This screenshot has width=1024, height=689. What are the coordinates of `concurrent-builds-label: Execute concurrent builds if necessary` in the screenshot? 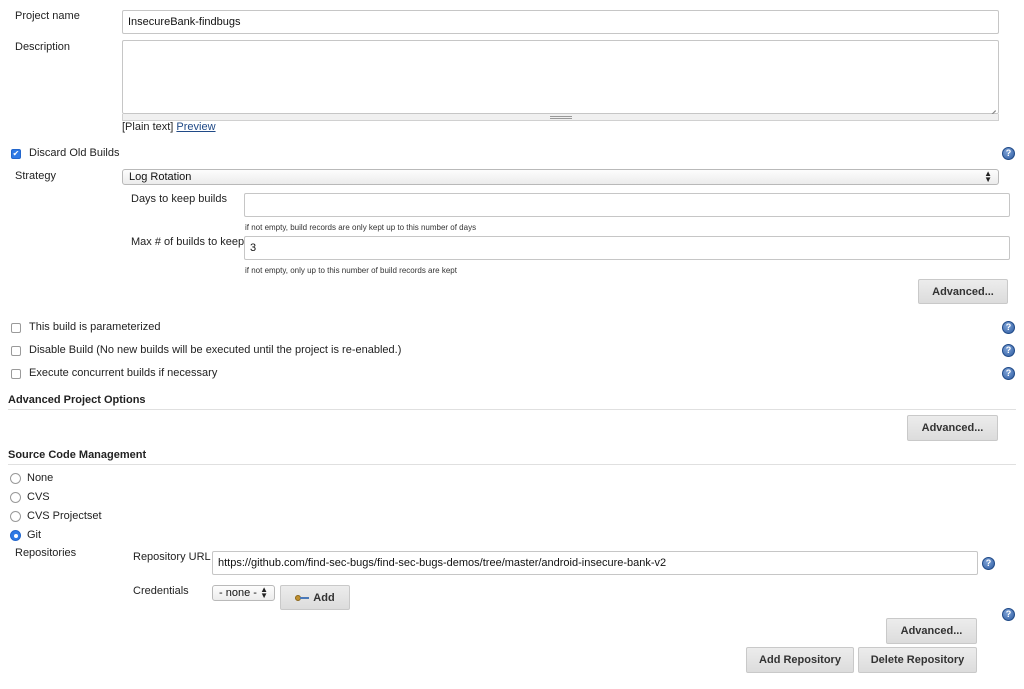 It's located at (123, 373).